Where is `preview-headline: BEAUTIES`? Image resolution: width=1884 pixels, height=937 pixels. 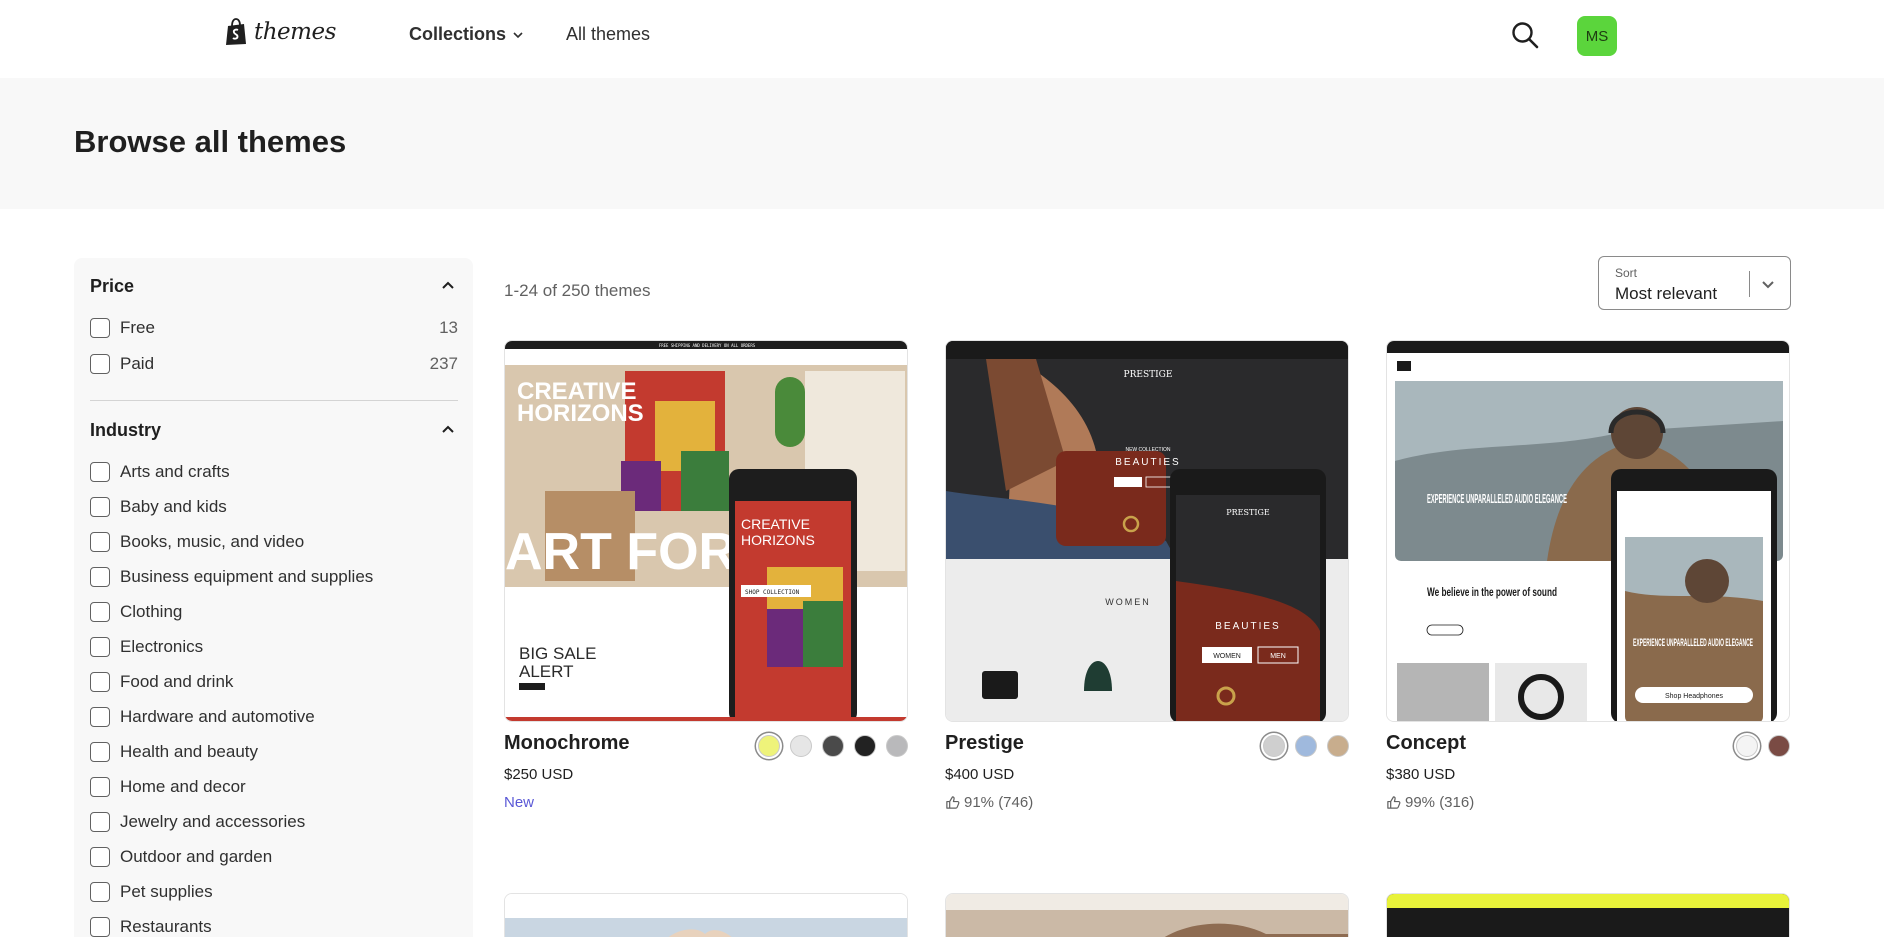 preview-headline: BEAUTIES is located at coordinates (1147, 462).